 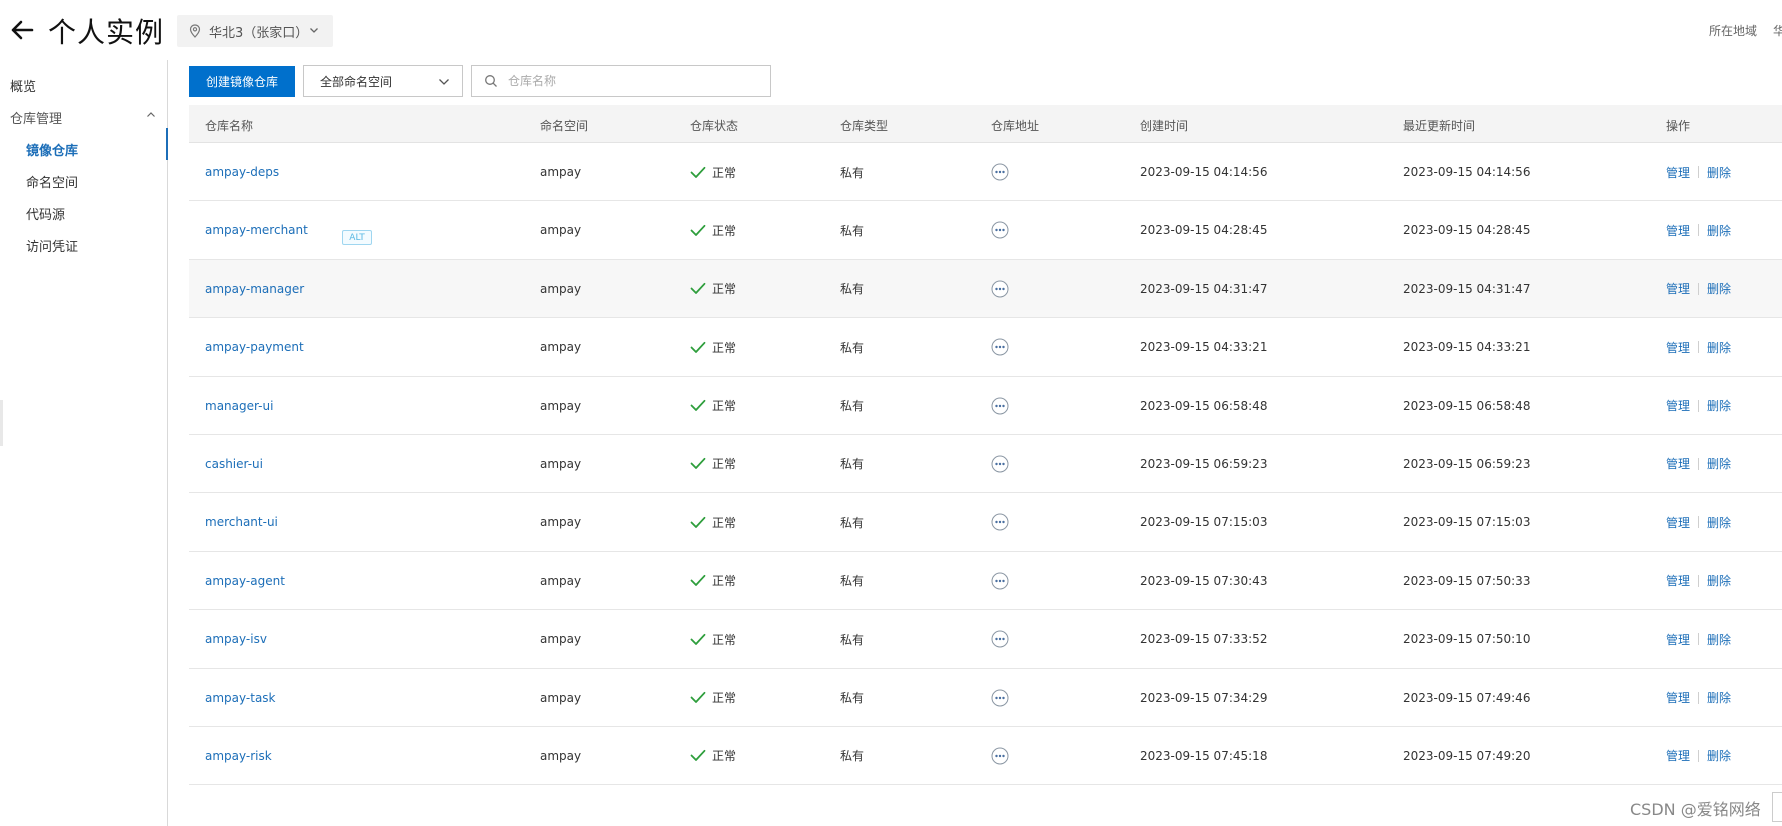 I want to click on repo-name-link: merchant-ui, so click(x=241, y=522).